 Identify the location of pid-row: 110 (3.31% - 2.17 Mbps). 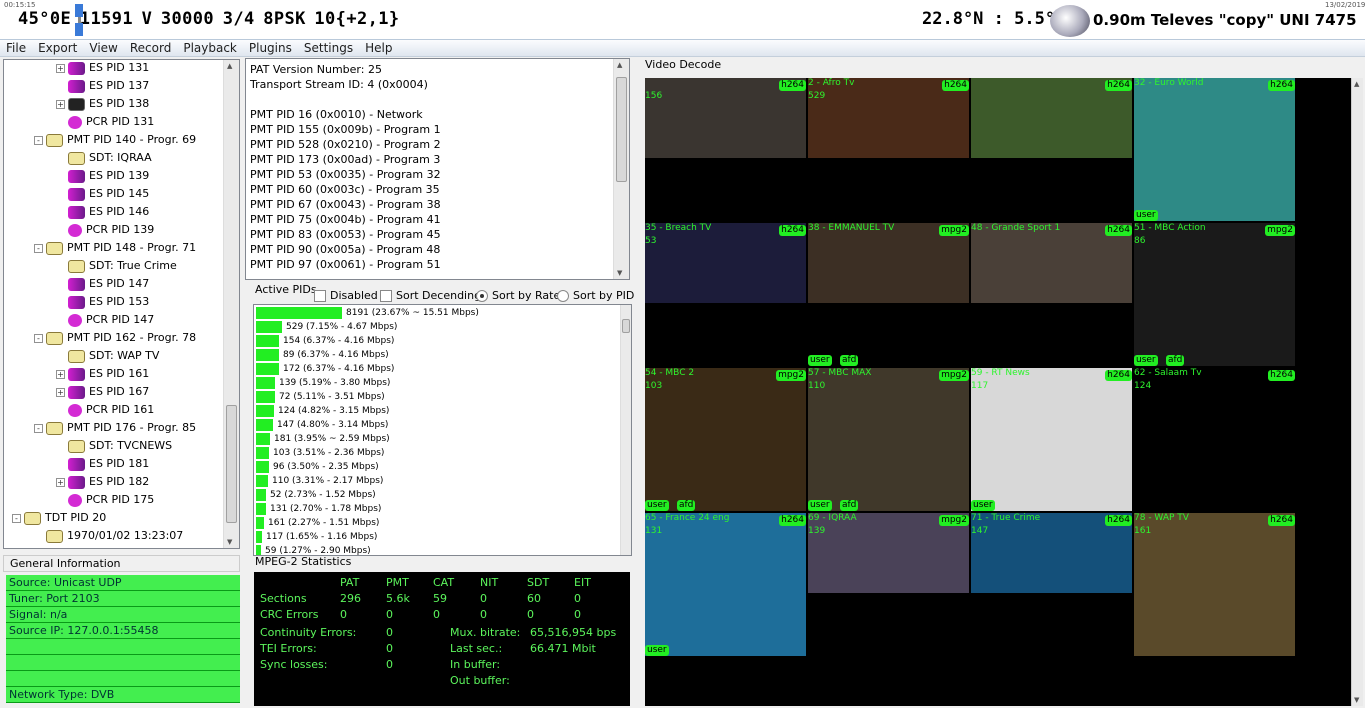
(319, 482).